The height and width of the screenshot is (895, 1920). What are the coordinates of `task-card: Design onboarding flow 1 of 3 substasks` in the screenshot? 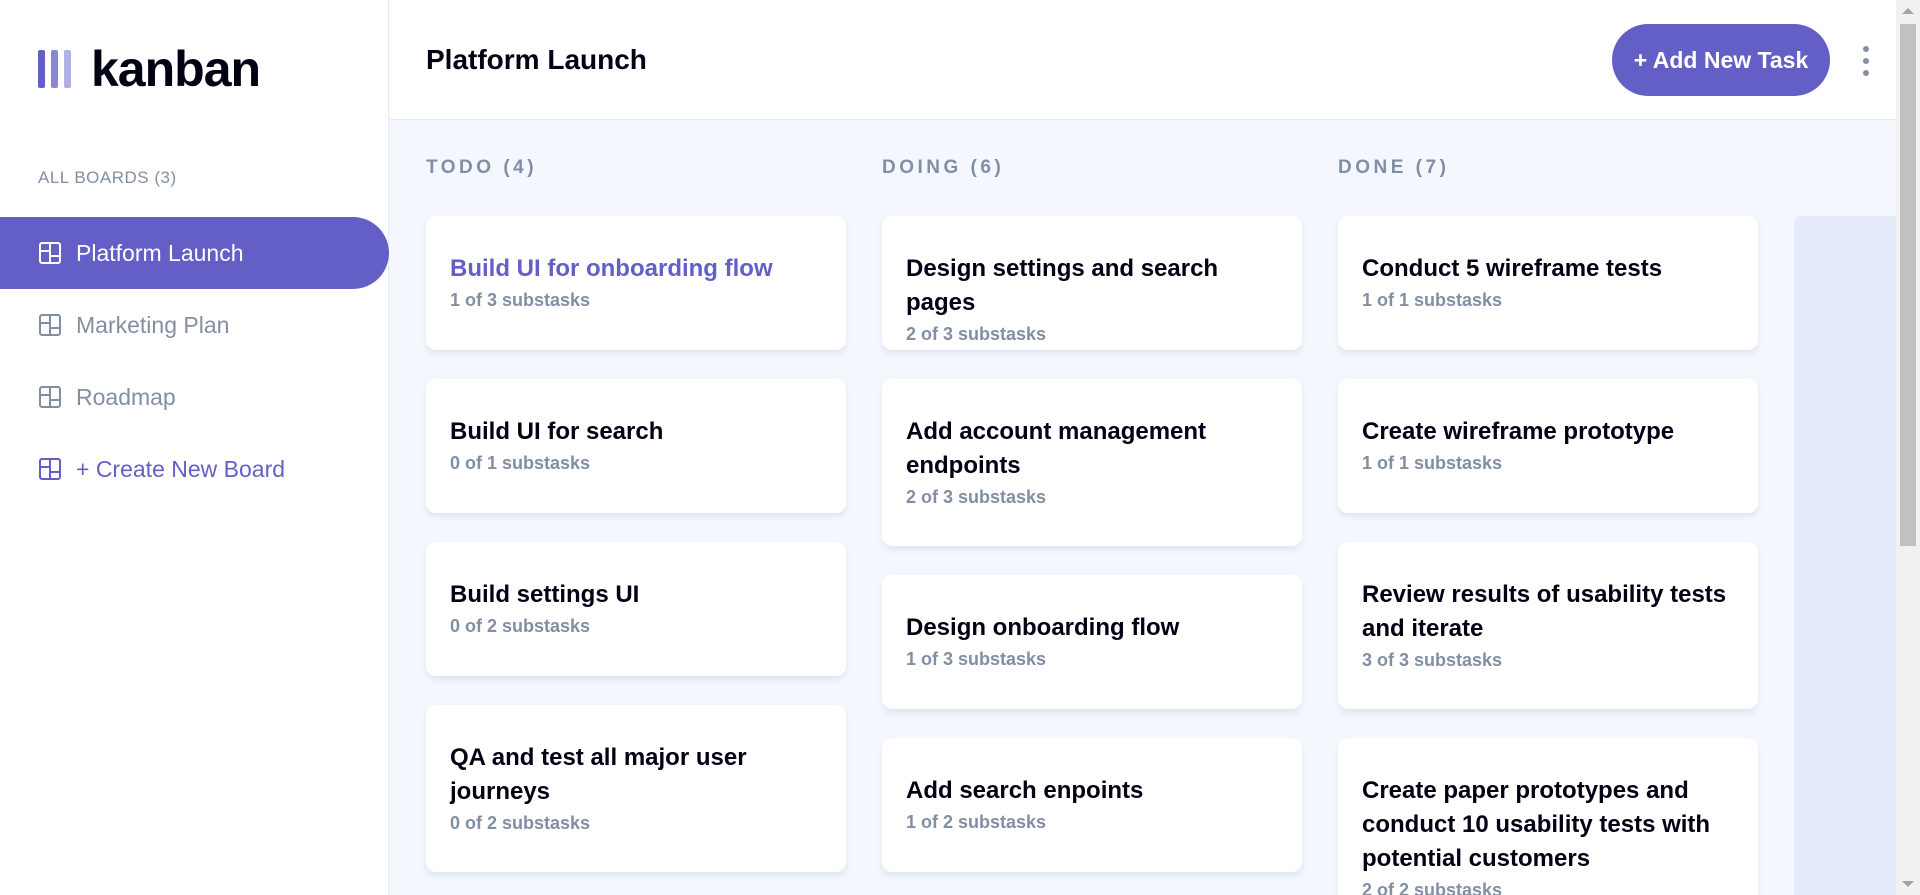 It's located at (1092, 642).